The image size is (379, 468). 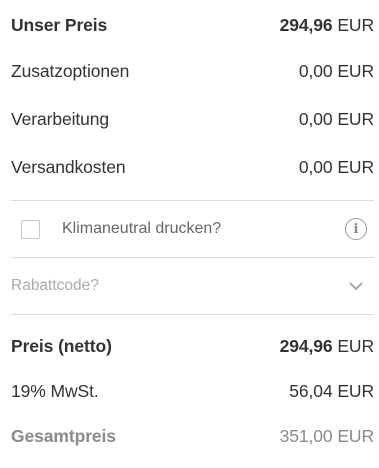 I want to click on total-row-gesamt: Gesamtpreis 351,00 EUR, so click(x=192, y=436).